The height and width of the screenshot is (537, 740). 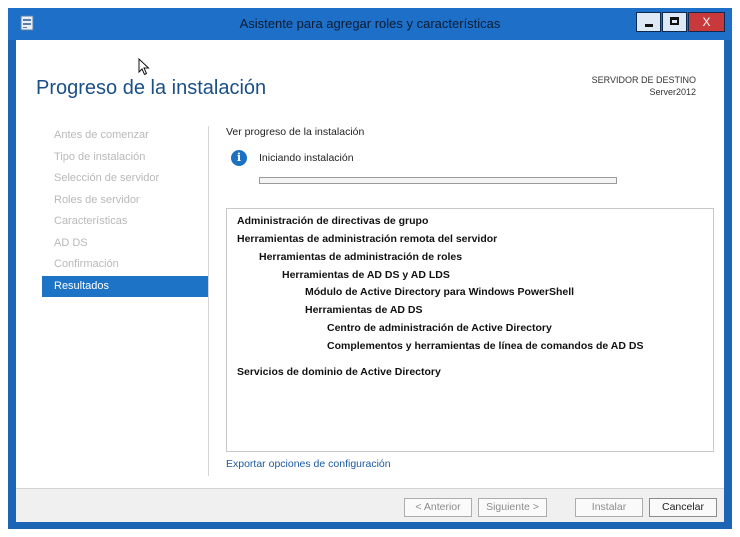 What do you see at coordinates (125, 179) in the screenshot?
I see `nav-item-seleccion-de-servidor: Selección de servidor` at bounding box center [125, 179].